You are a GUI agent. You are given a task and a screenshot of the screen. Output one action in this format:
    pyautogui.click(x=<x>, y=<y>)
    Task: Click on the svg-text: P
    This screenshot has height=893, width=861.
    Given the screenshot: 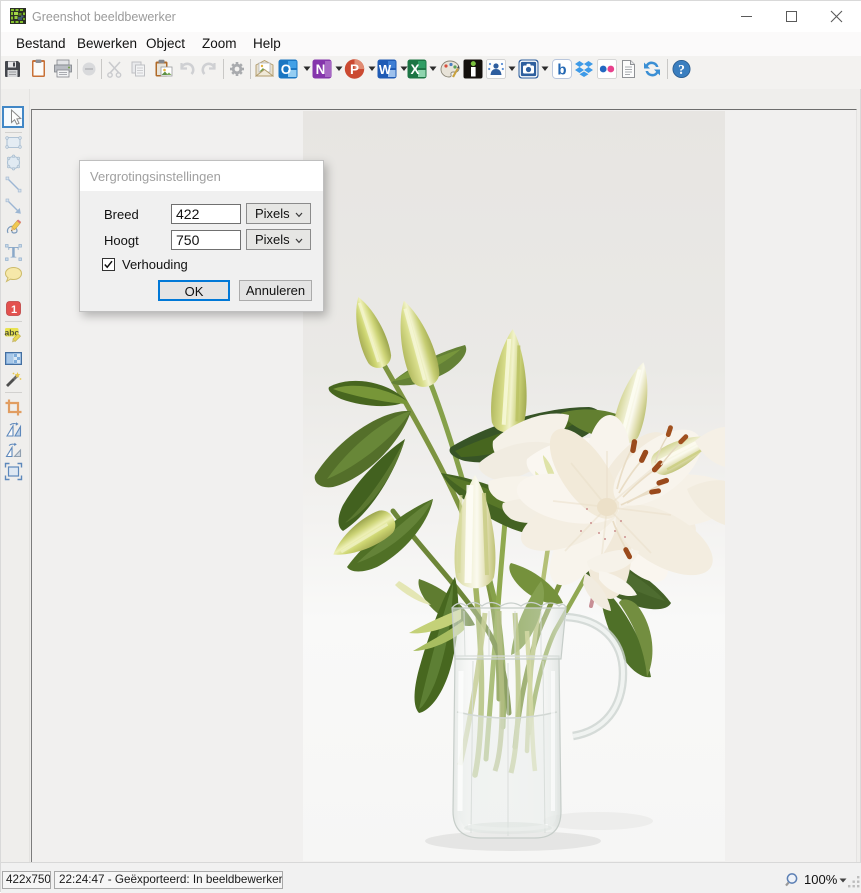 What is the action you would take?
    pyautogui.click(x=354, y=69)
    